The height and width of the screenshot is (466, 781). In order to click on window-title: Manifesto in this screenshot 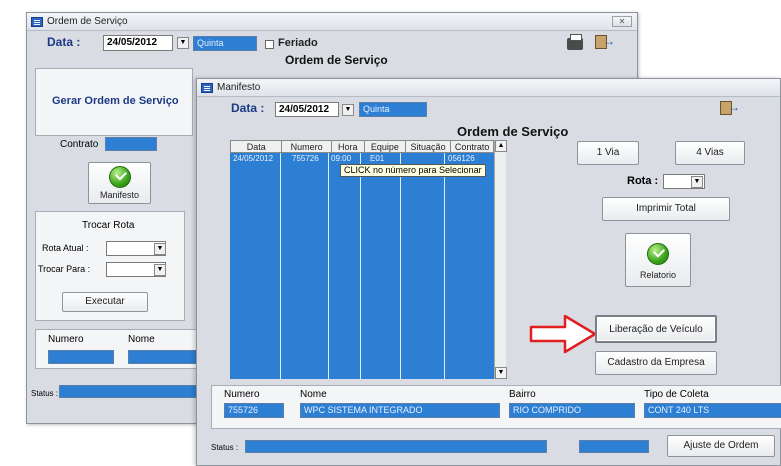, I will do `click(239, 87)`.